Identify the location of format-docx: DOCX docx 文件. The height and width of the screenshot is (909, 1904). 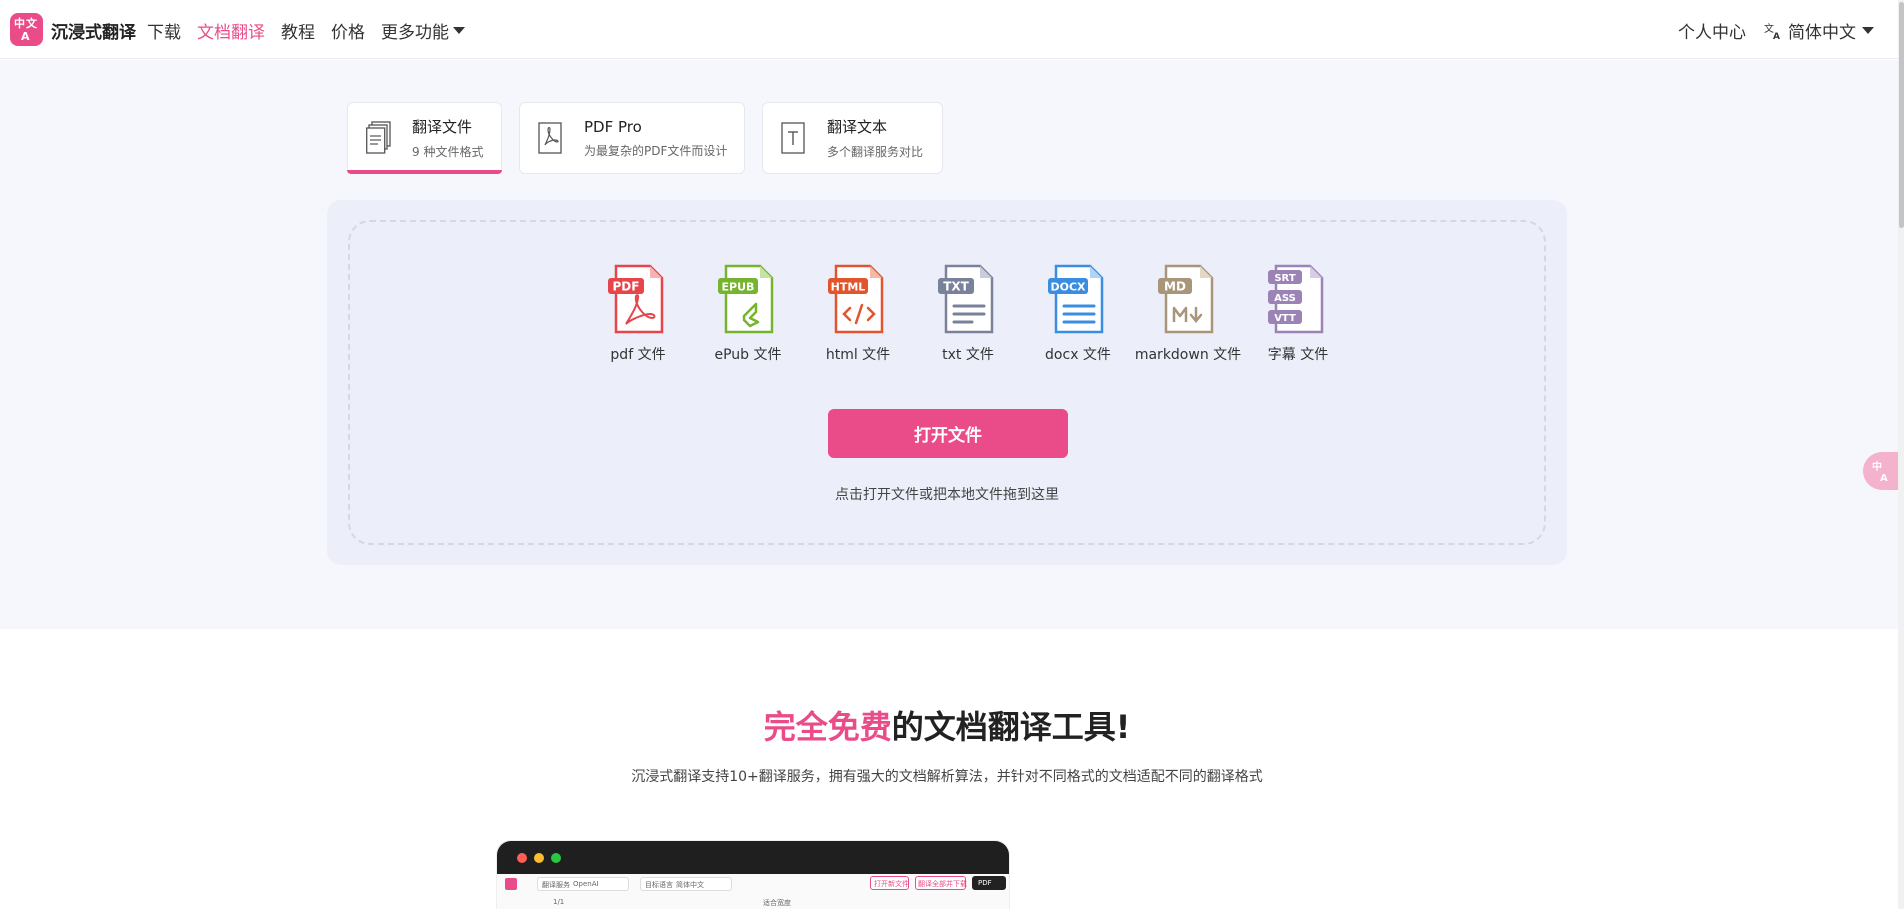
(1078, 314).